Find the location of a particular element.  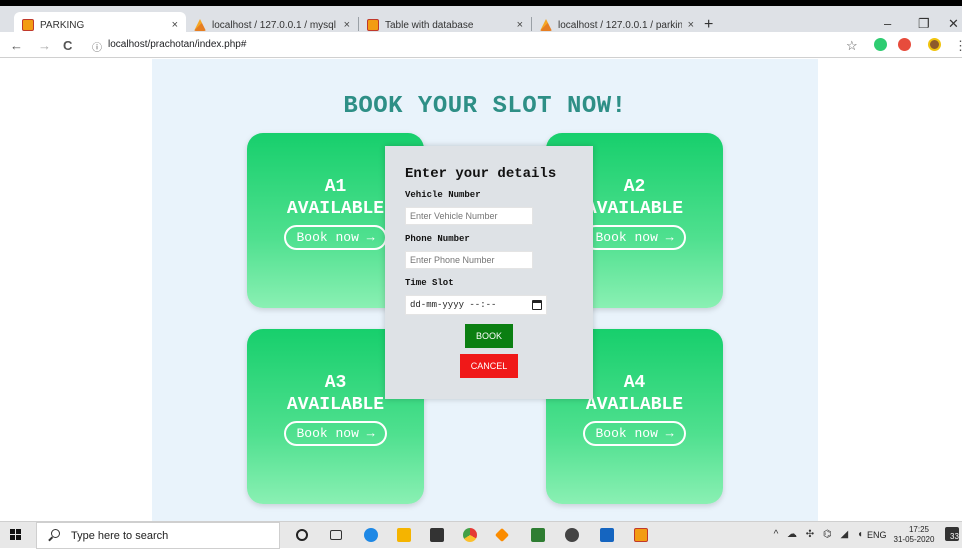

vehicle-number-input is located at coordinates (469, 216).